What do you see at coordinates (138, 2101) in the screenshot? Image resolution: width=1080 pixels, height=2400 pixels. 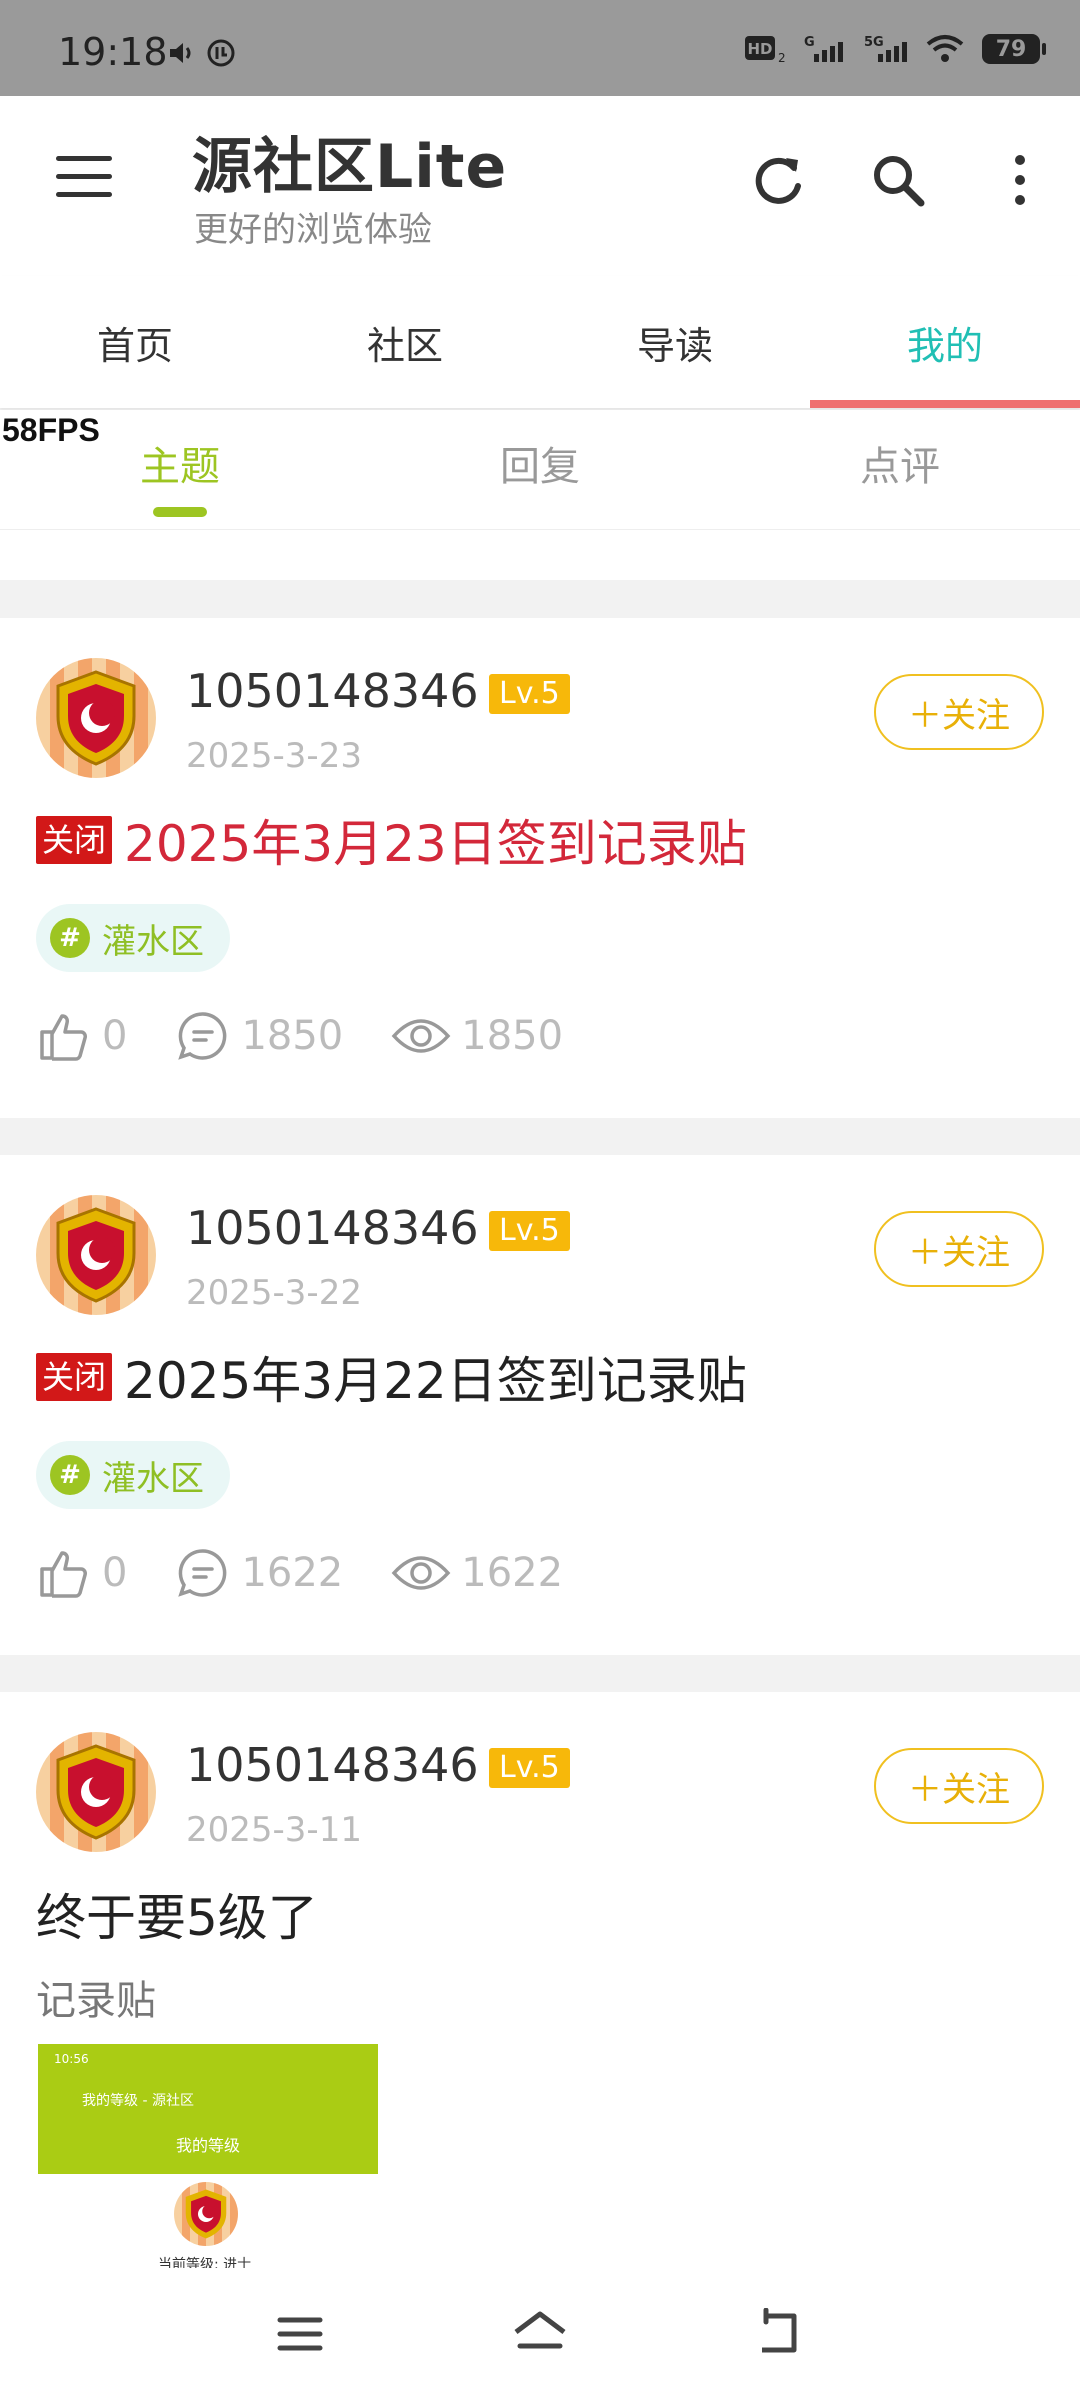 I see `thumbnail-page-title: 我的等级 - 源社区` at bounding box center [138, 2101].